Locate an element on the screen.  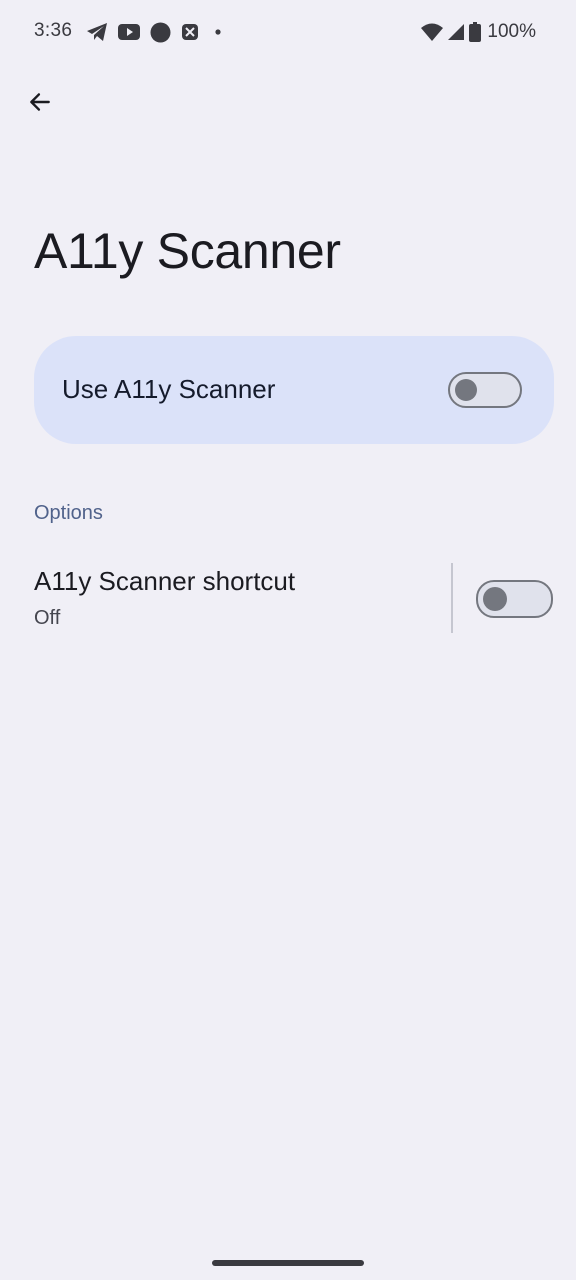
back-button is located at coordinates (40, 102).